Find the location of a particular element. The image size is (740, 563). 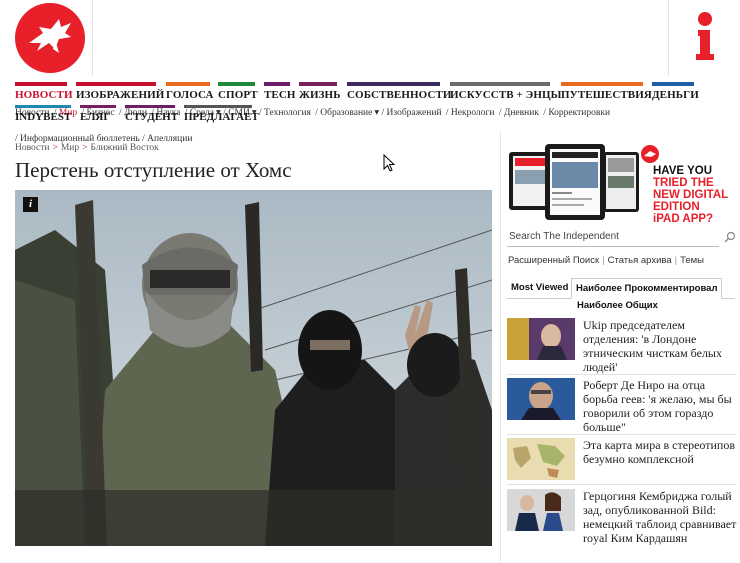

nav-item-arts: ИСКУССТВ + ЭНЦЫ is located at coordinates (505, 94).